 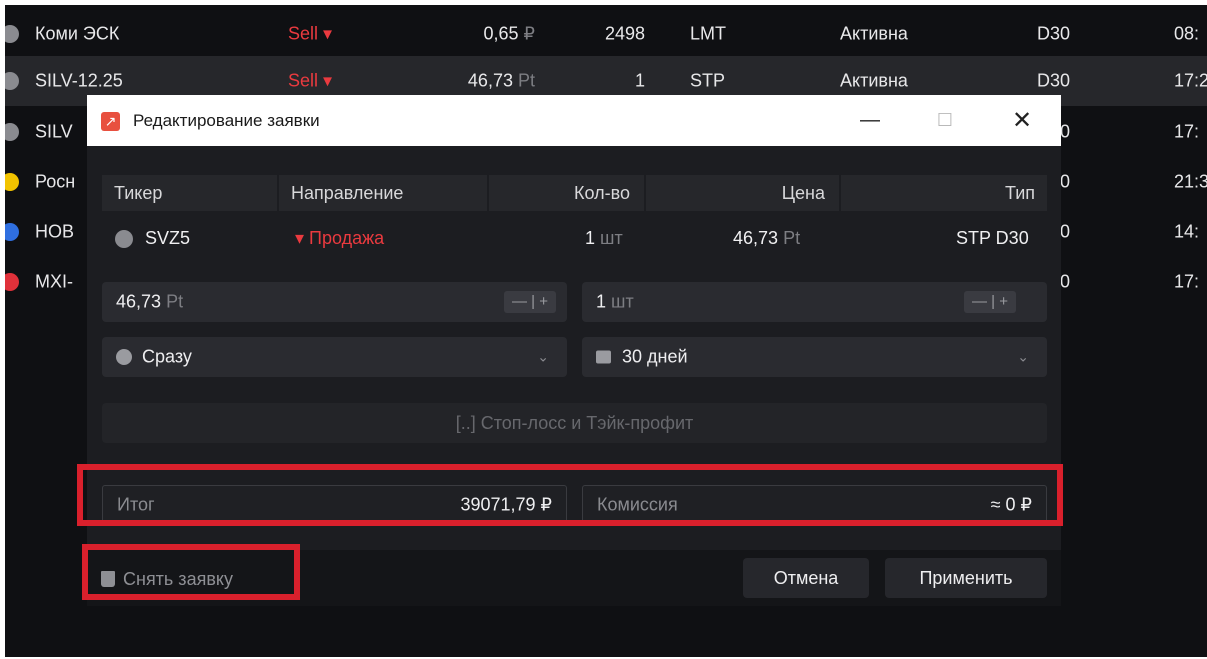 I want to click on order-ticker: MXI-, so click(x=54, y=281).